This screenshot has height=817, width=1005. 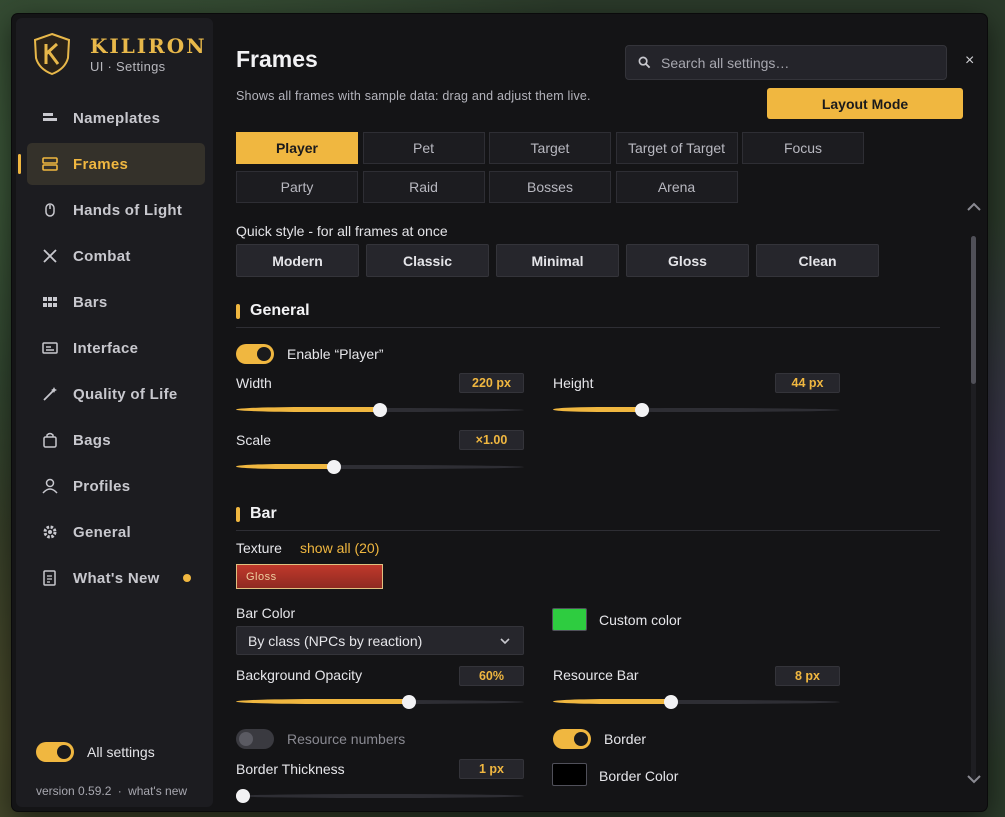 I want to click on brand: KILIRON UI · Settings, so click(x=122, y=62).